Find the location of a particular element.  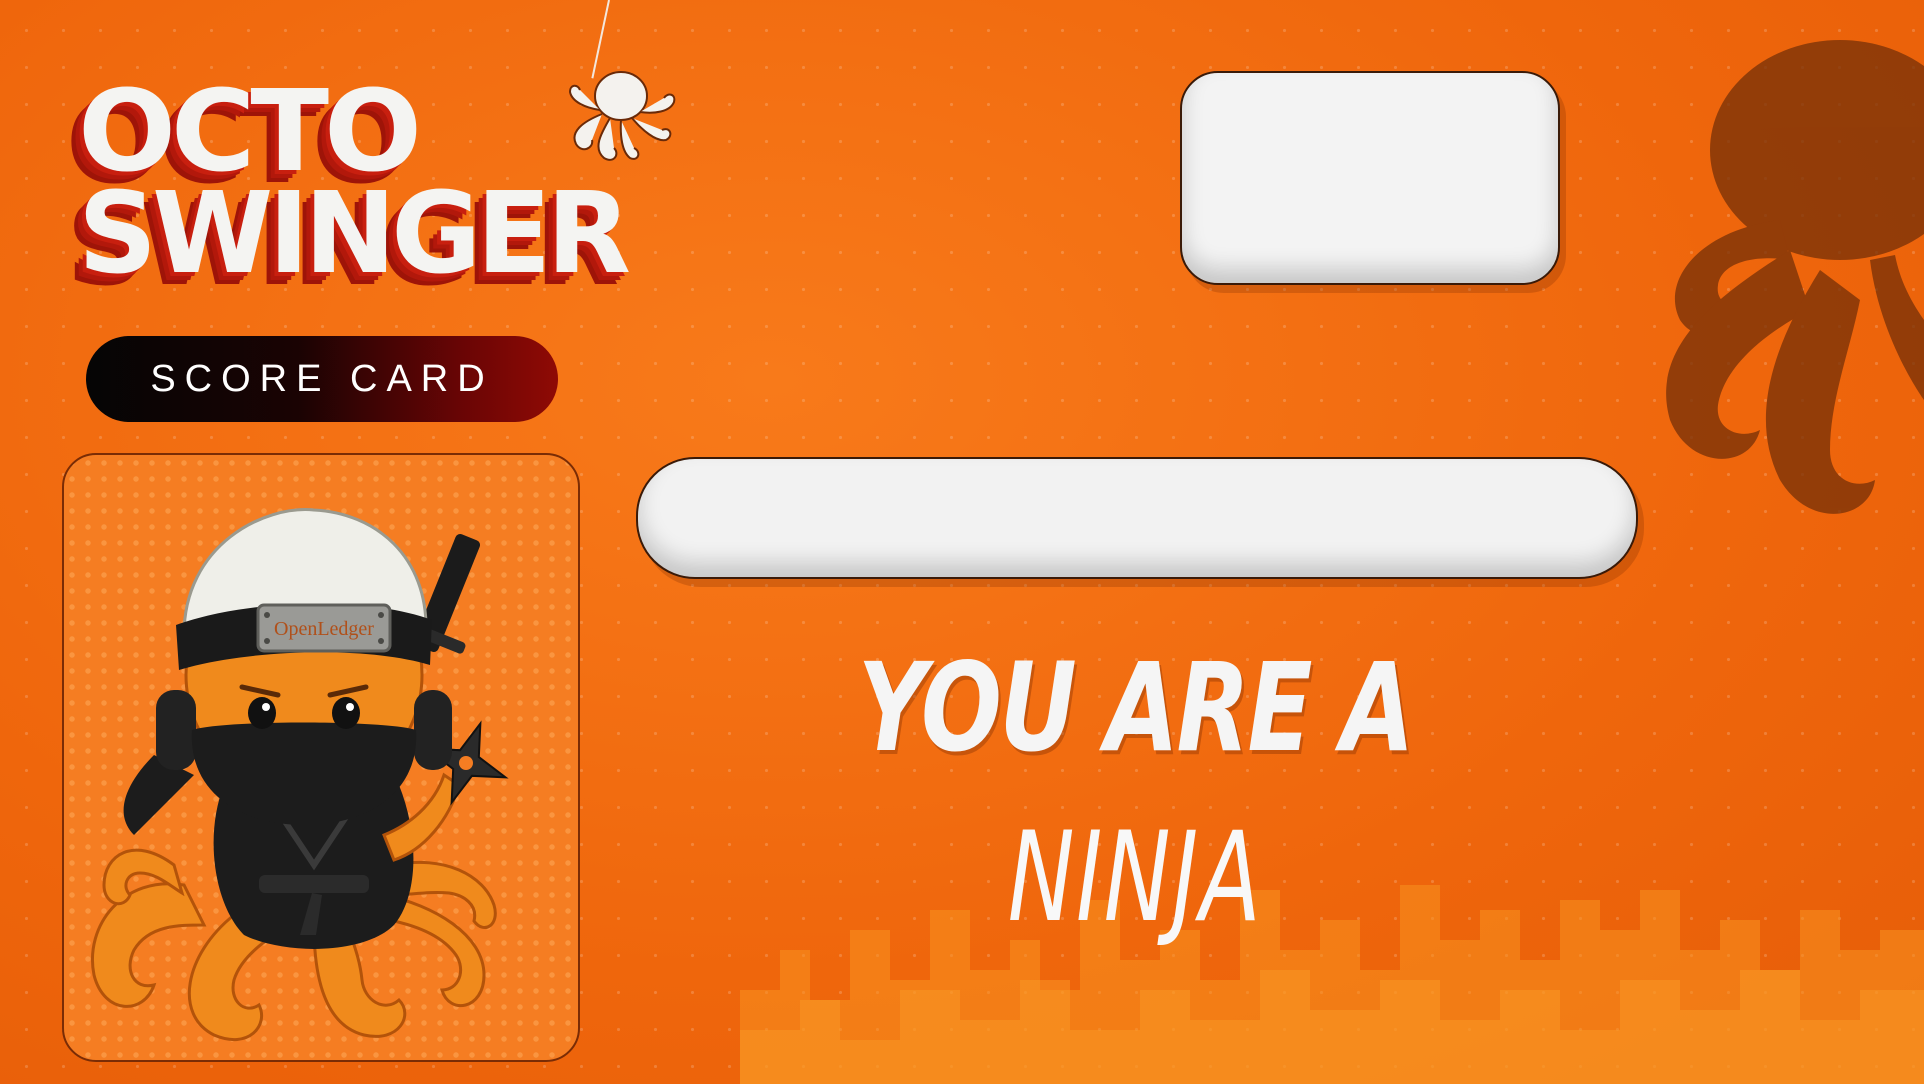

score-value-panel is located at coordinates (1370, 178).